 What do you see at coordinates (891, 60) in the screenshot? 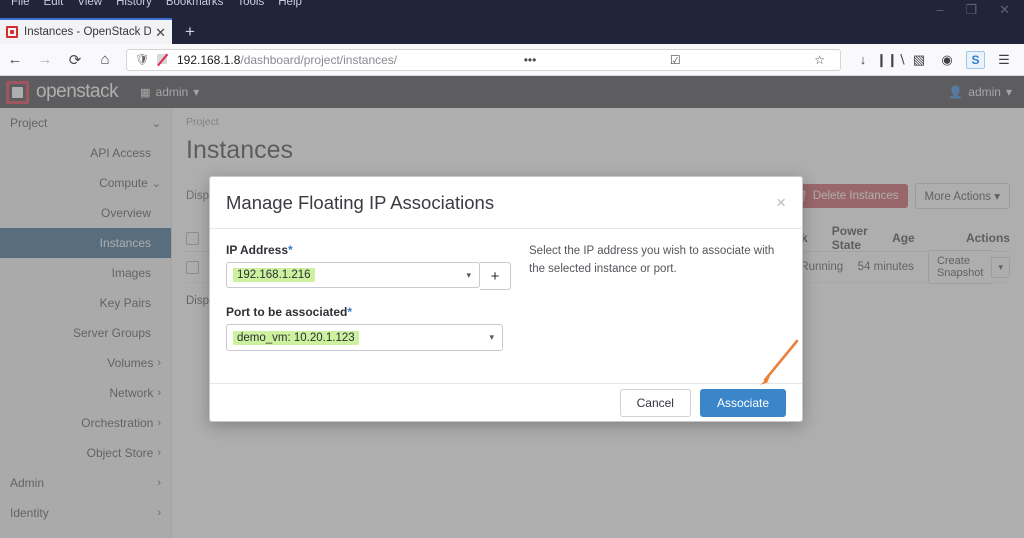
I see `library-icon: ❙❙∖` at bounding box center [891, 60].